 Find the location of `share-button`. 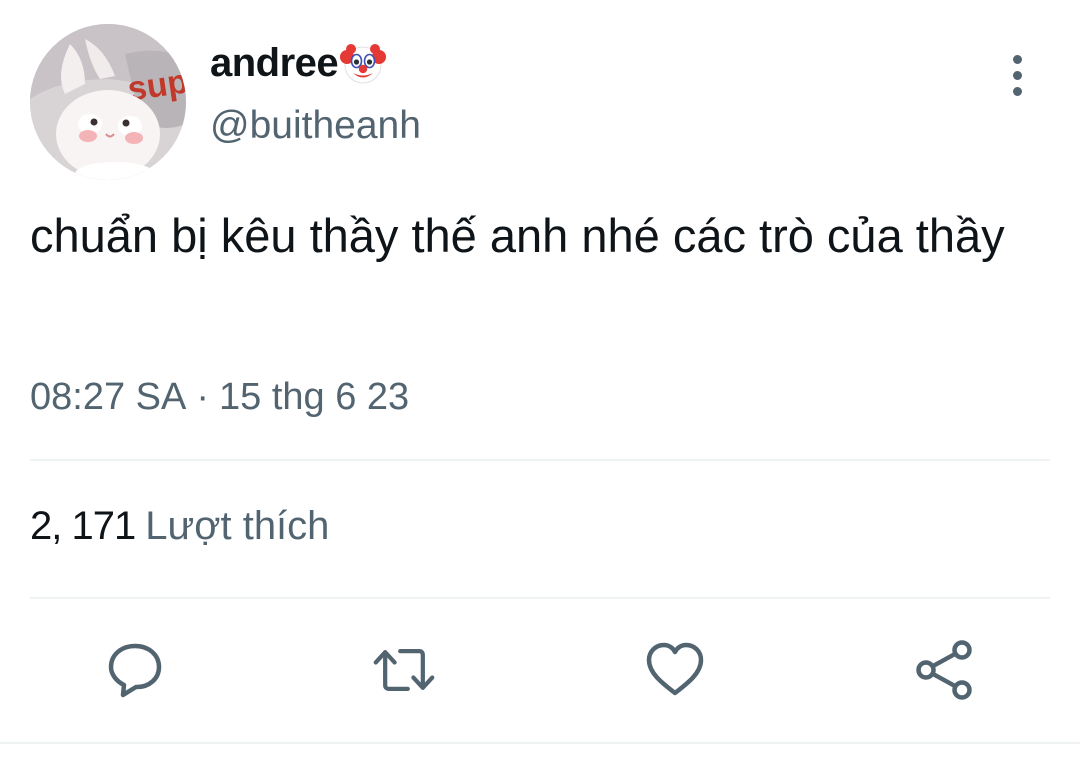

share-button is located at coordinates (945, 670).